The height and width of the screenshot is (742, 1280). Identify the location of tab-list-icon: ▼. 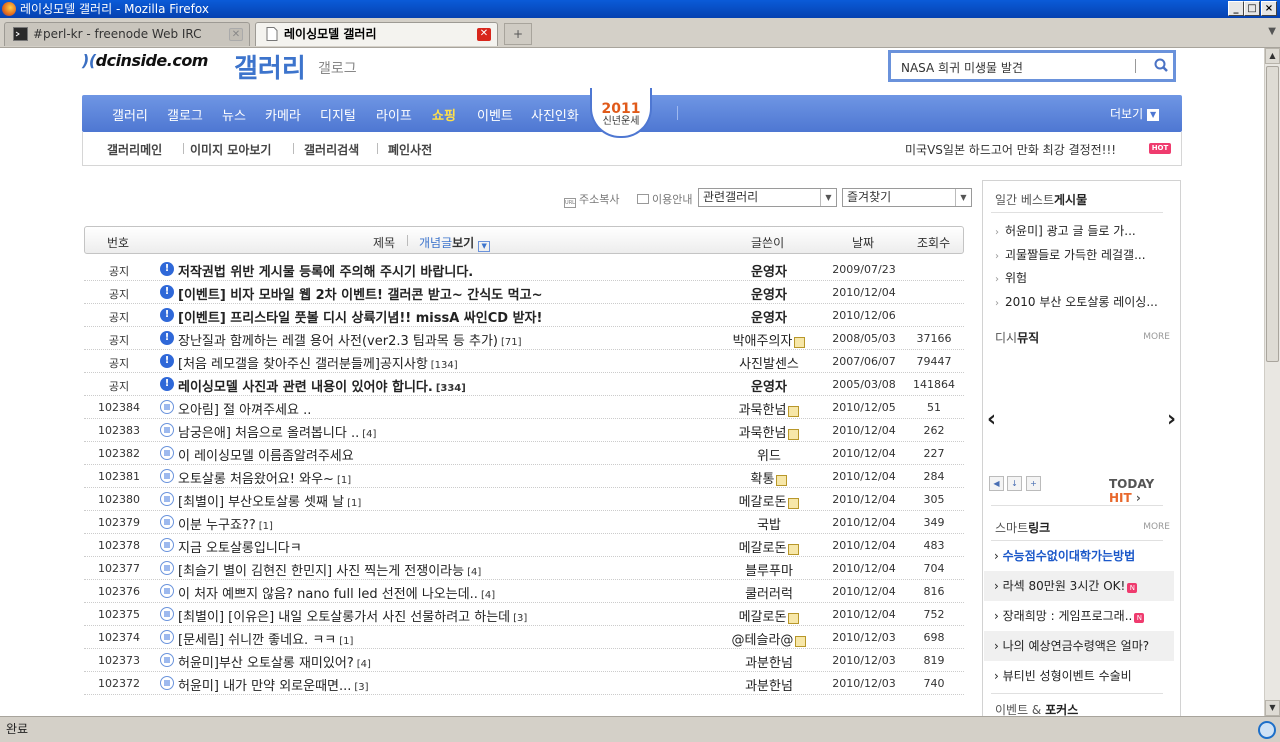
(1272, 31).